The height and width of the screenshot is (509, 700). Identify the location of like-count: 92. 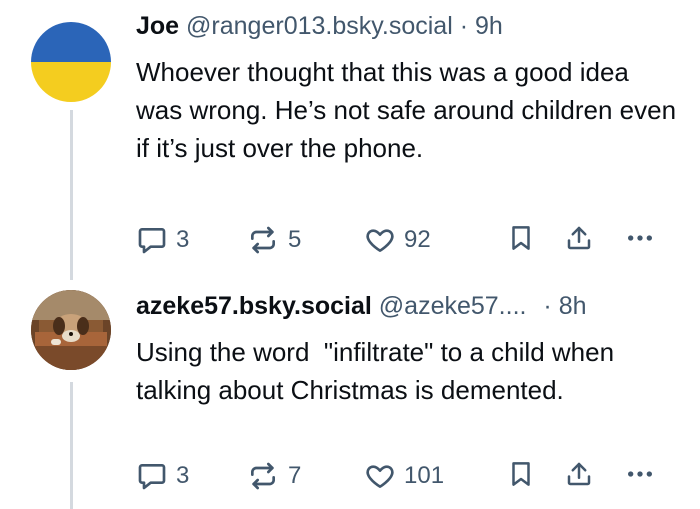
(417, 239).